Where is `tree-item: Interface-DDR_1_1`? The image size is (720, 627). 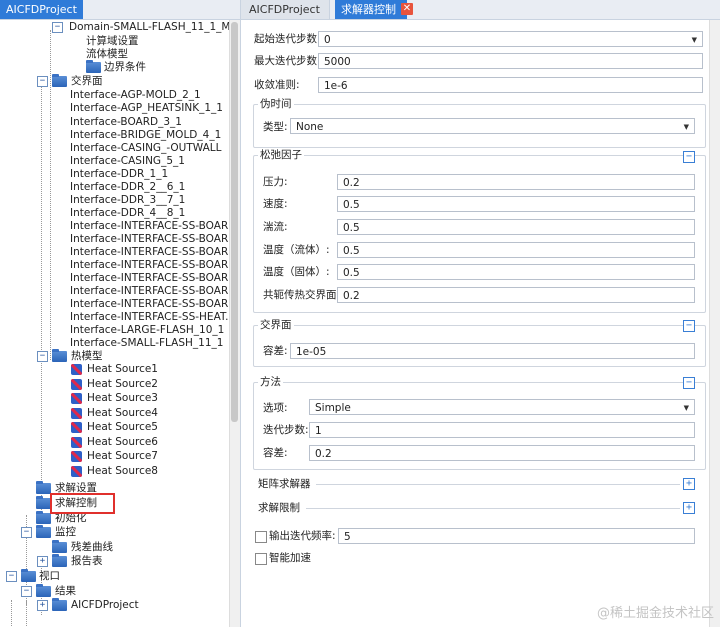
tree-item: Interface-DDR_1_1 is located at coordinates (119, 174).